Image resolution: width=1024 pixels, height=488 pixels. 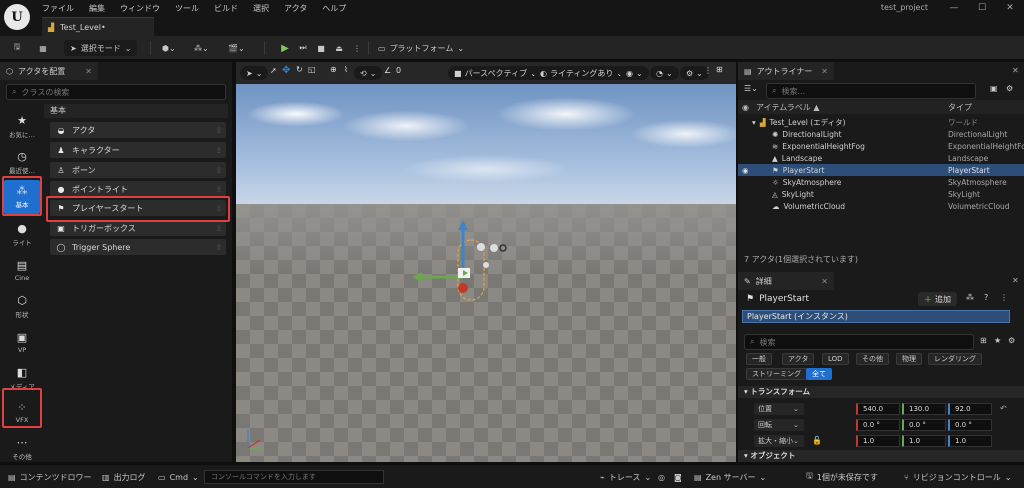 What do you see at coordinates (461, 267) in the screenshot?
I see `transform-gizmo` at bounding box center [461, 267].